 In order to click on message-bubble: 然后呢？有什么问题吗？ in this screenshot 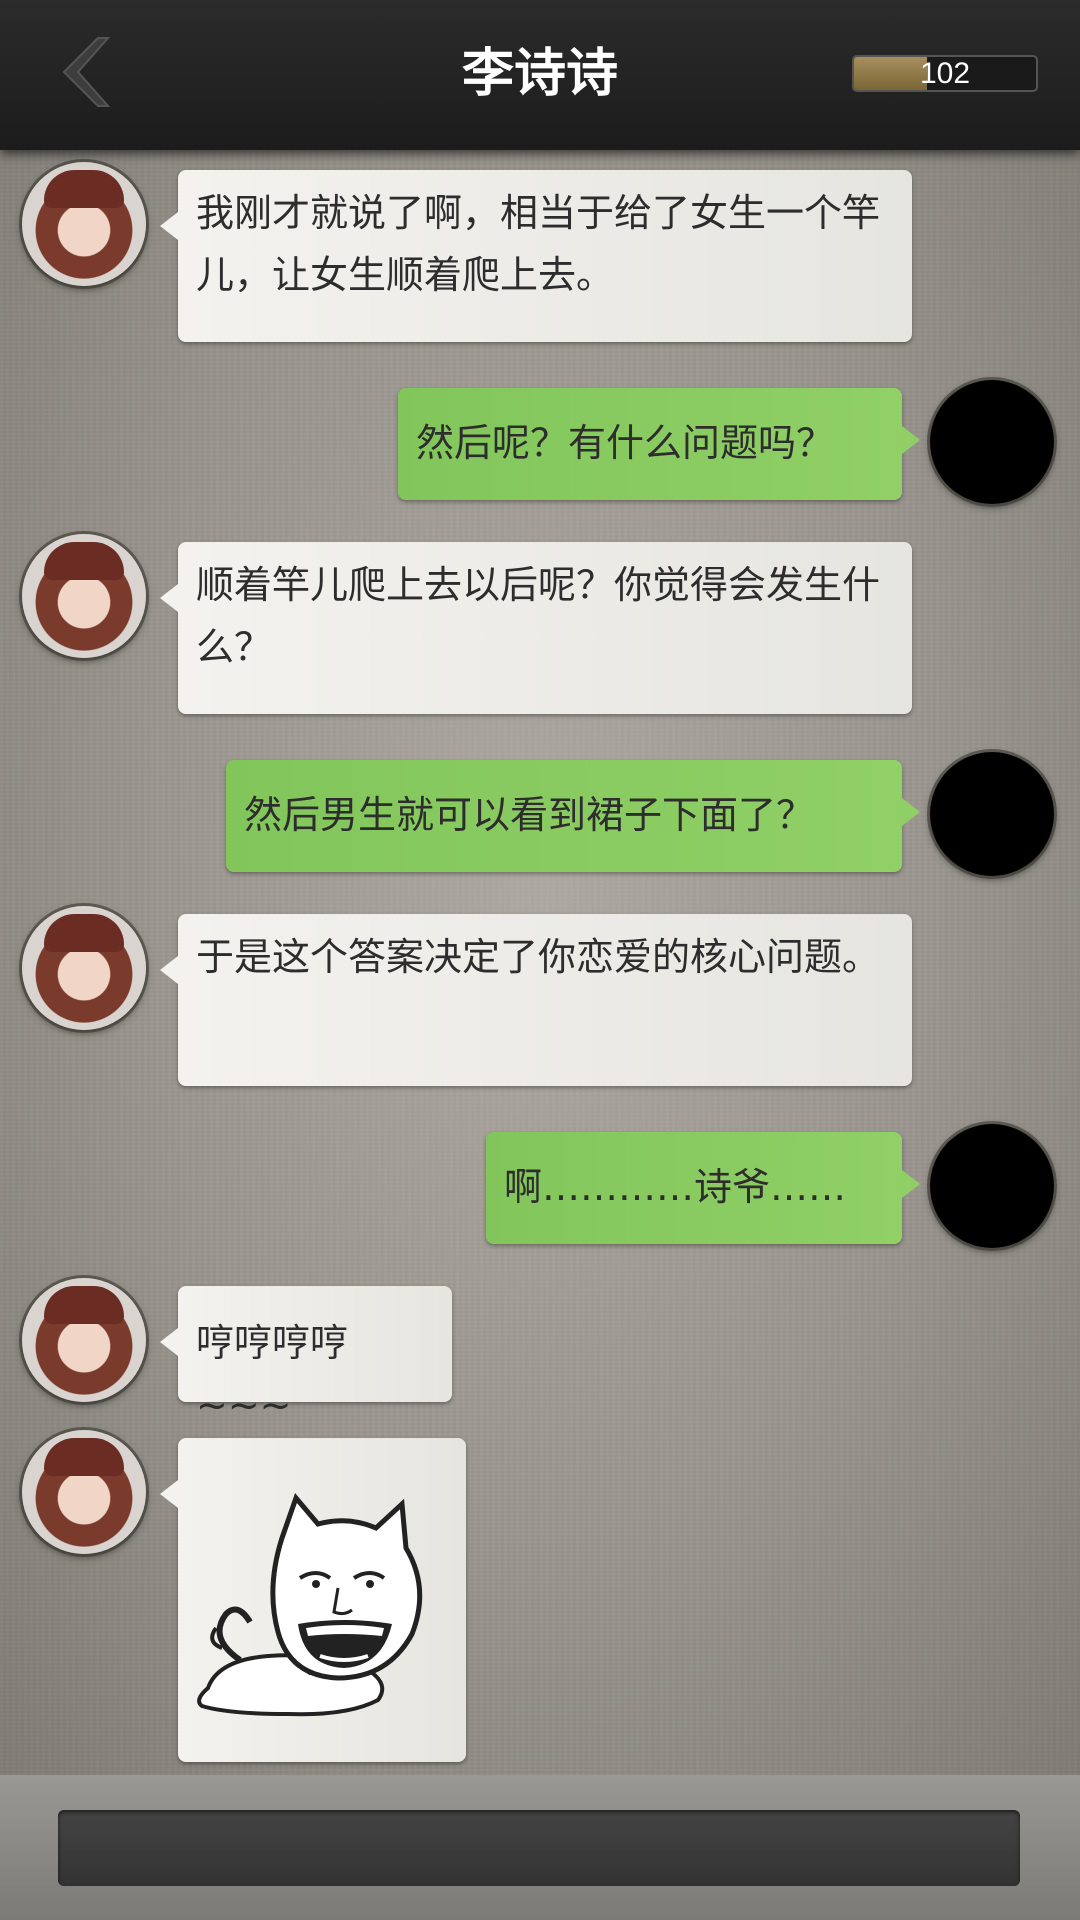, I will do `click(659, 444)`.